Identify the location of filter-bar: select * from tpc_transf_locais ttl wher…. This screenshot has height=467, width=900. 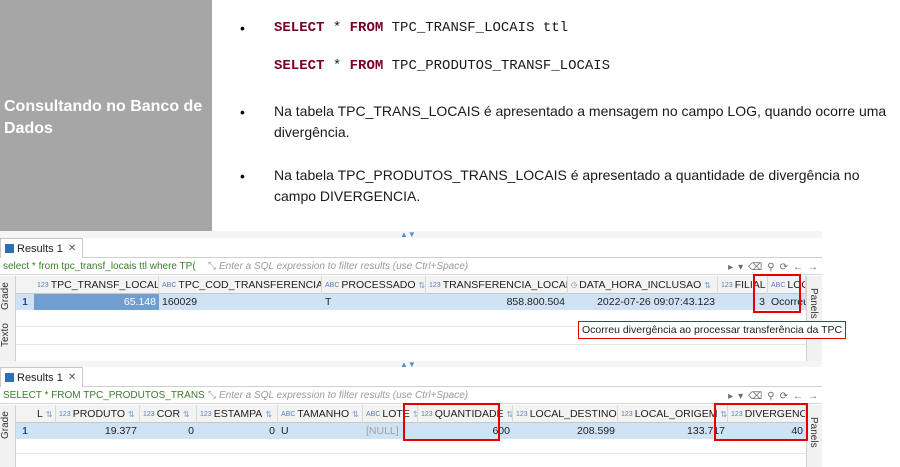
(411, 267).